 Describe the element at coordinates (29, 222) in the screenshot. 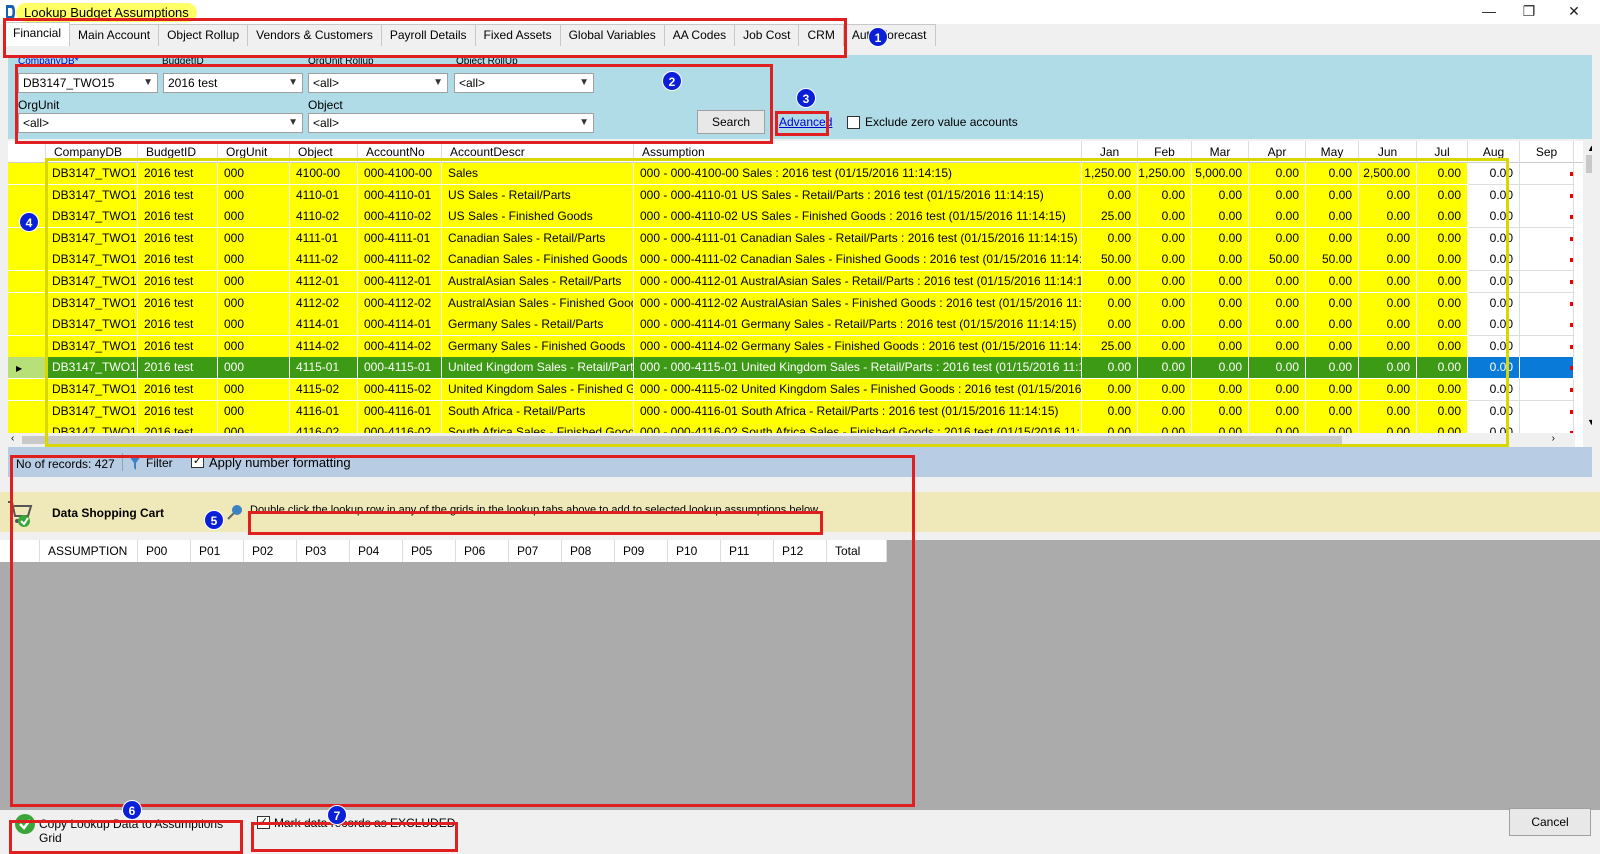

I see `annotation-badge-4: 4` at that location.